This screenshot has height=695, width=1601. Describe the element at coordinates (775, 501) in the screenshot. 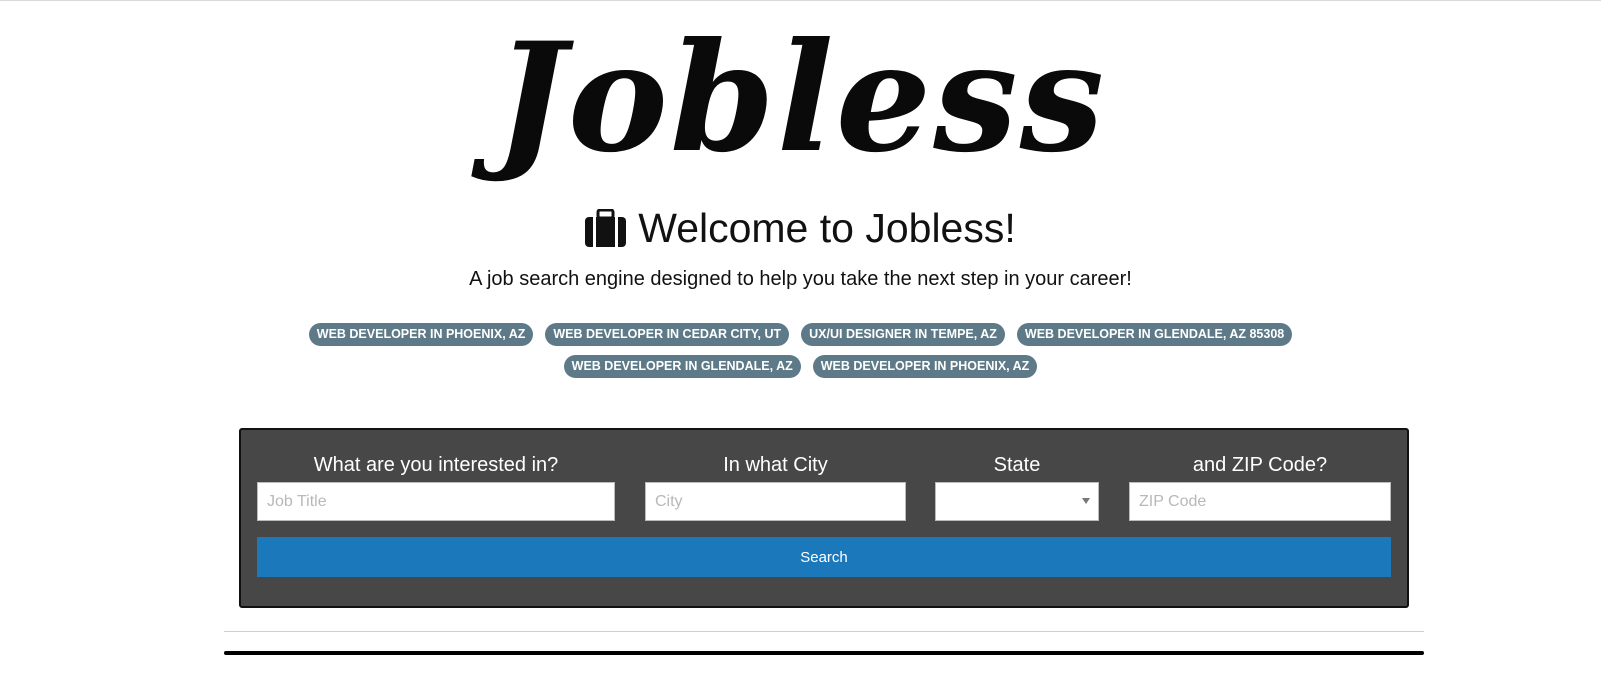

I see `city-input` at that location.